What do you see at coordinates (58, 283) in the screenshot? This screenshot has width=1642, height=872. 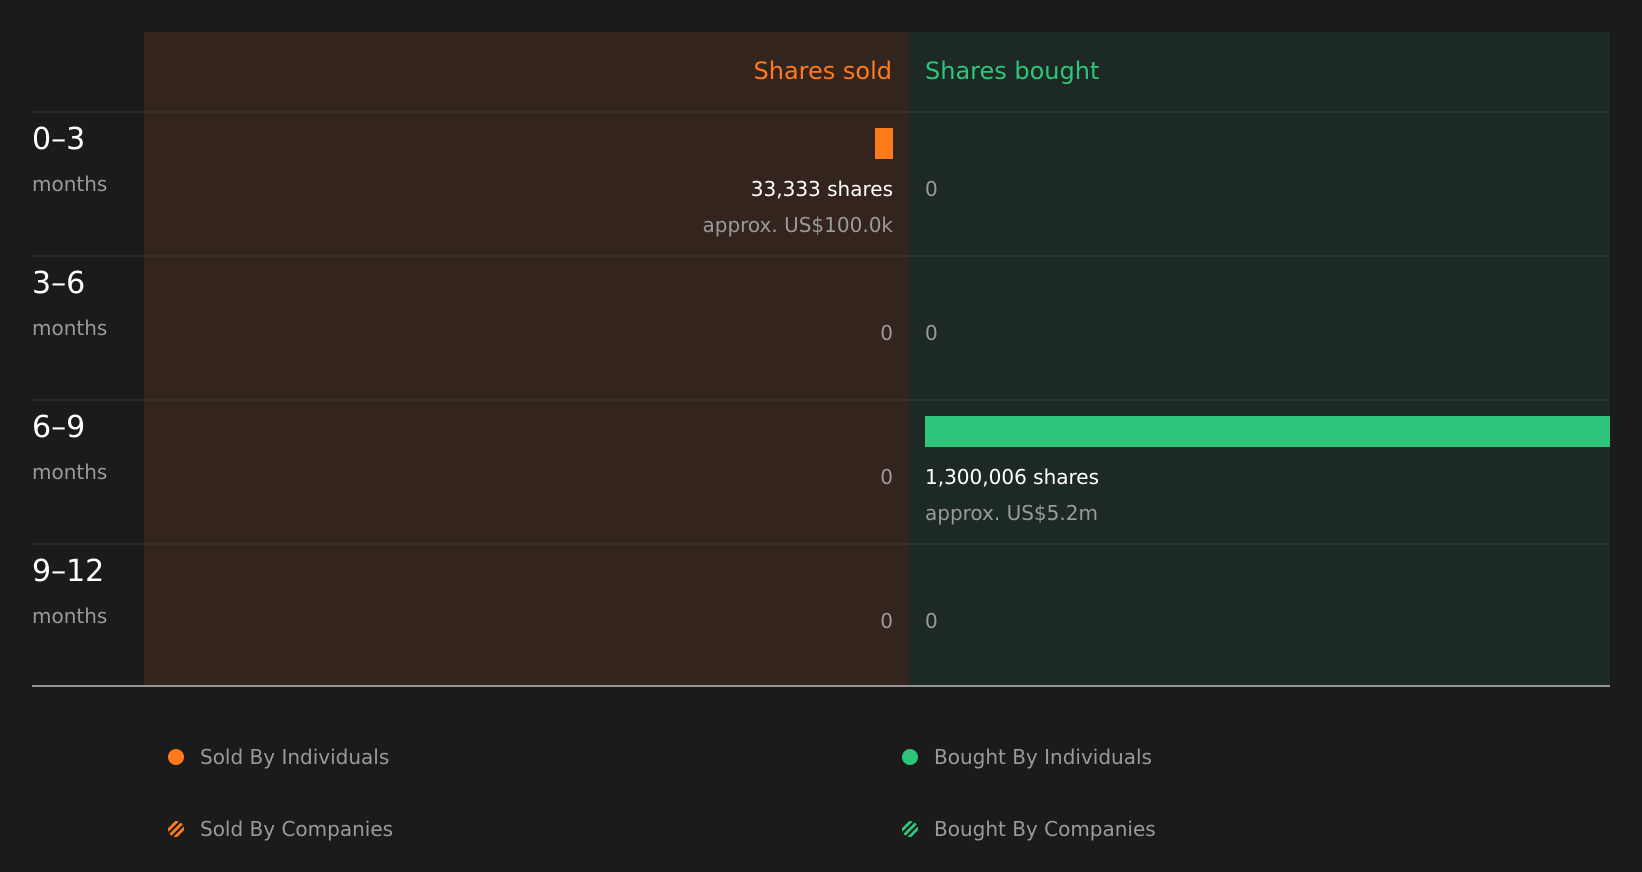 I see `row-label-range: 3–6` at bounding box center [58, 283].